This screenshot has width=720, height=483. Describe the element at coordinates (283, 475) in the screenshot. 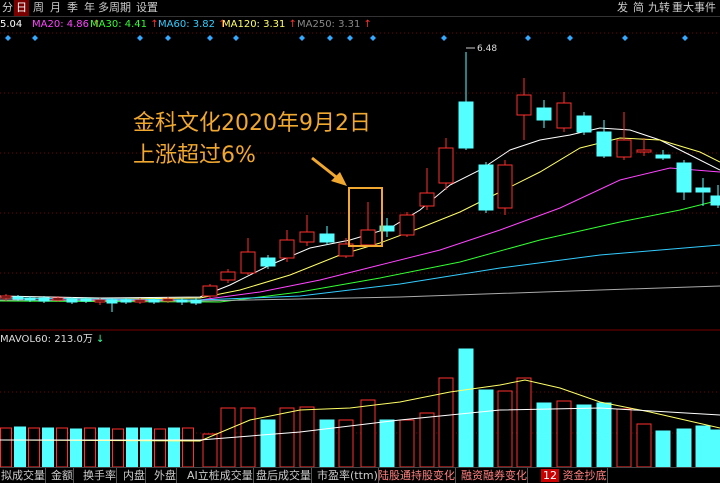

I see `indicator-tab-6: 盘后成交量` at that location.